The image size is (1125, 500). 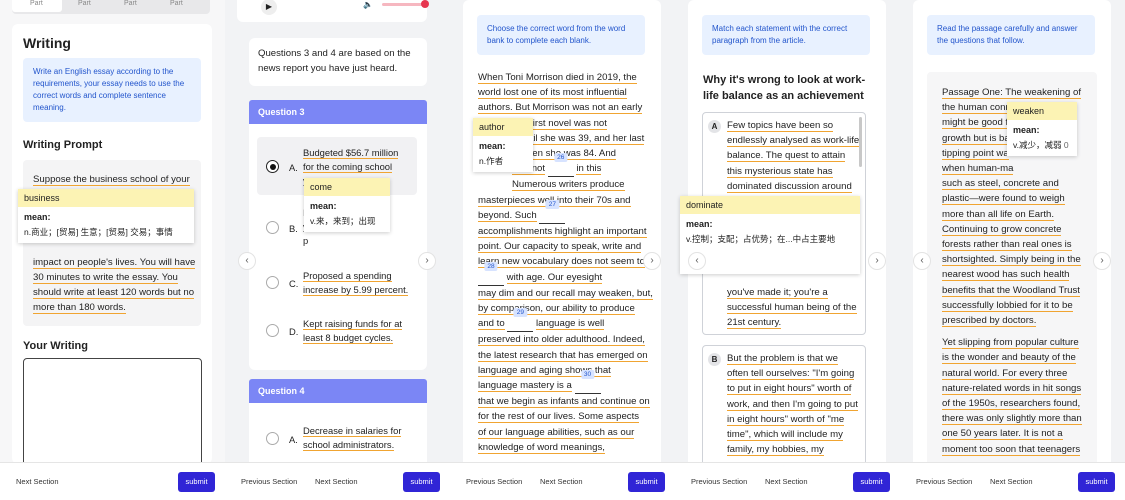 I want to click on popup-word: author, so click(x=503, y=127).